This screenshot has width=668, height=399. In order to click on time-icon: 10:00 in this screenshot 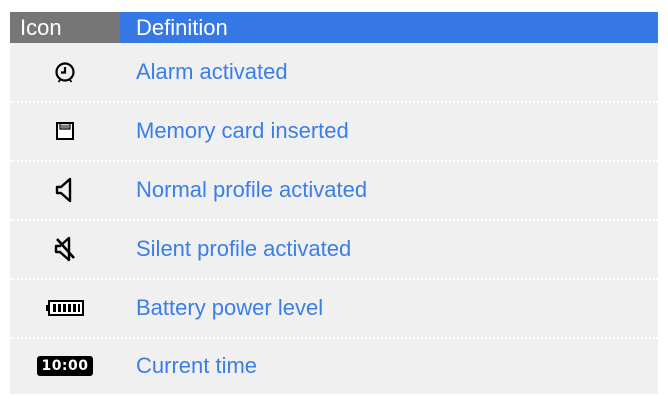, I will do `click(65, 366)`.